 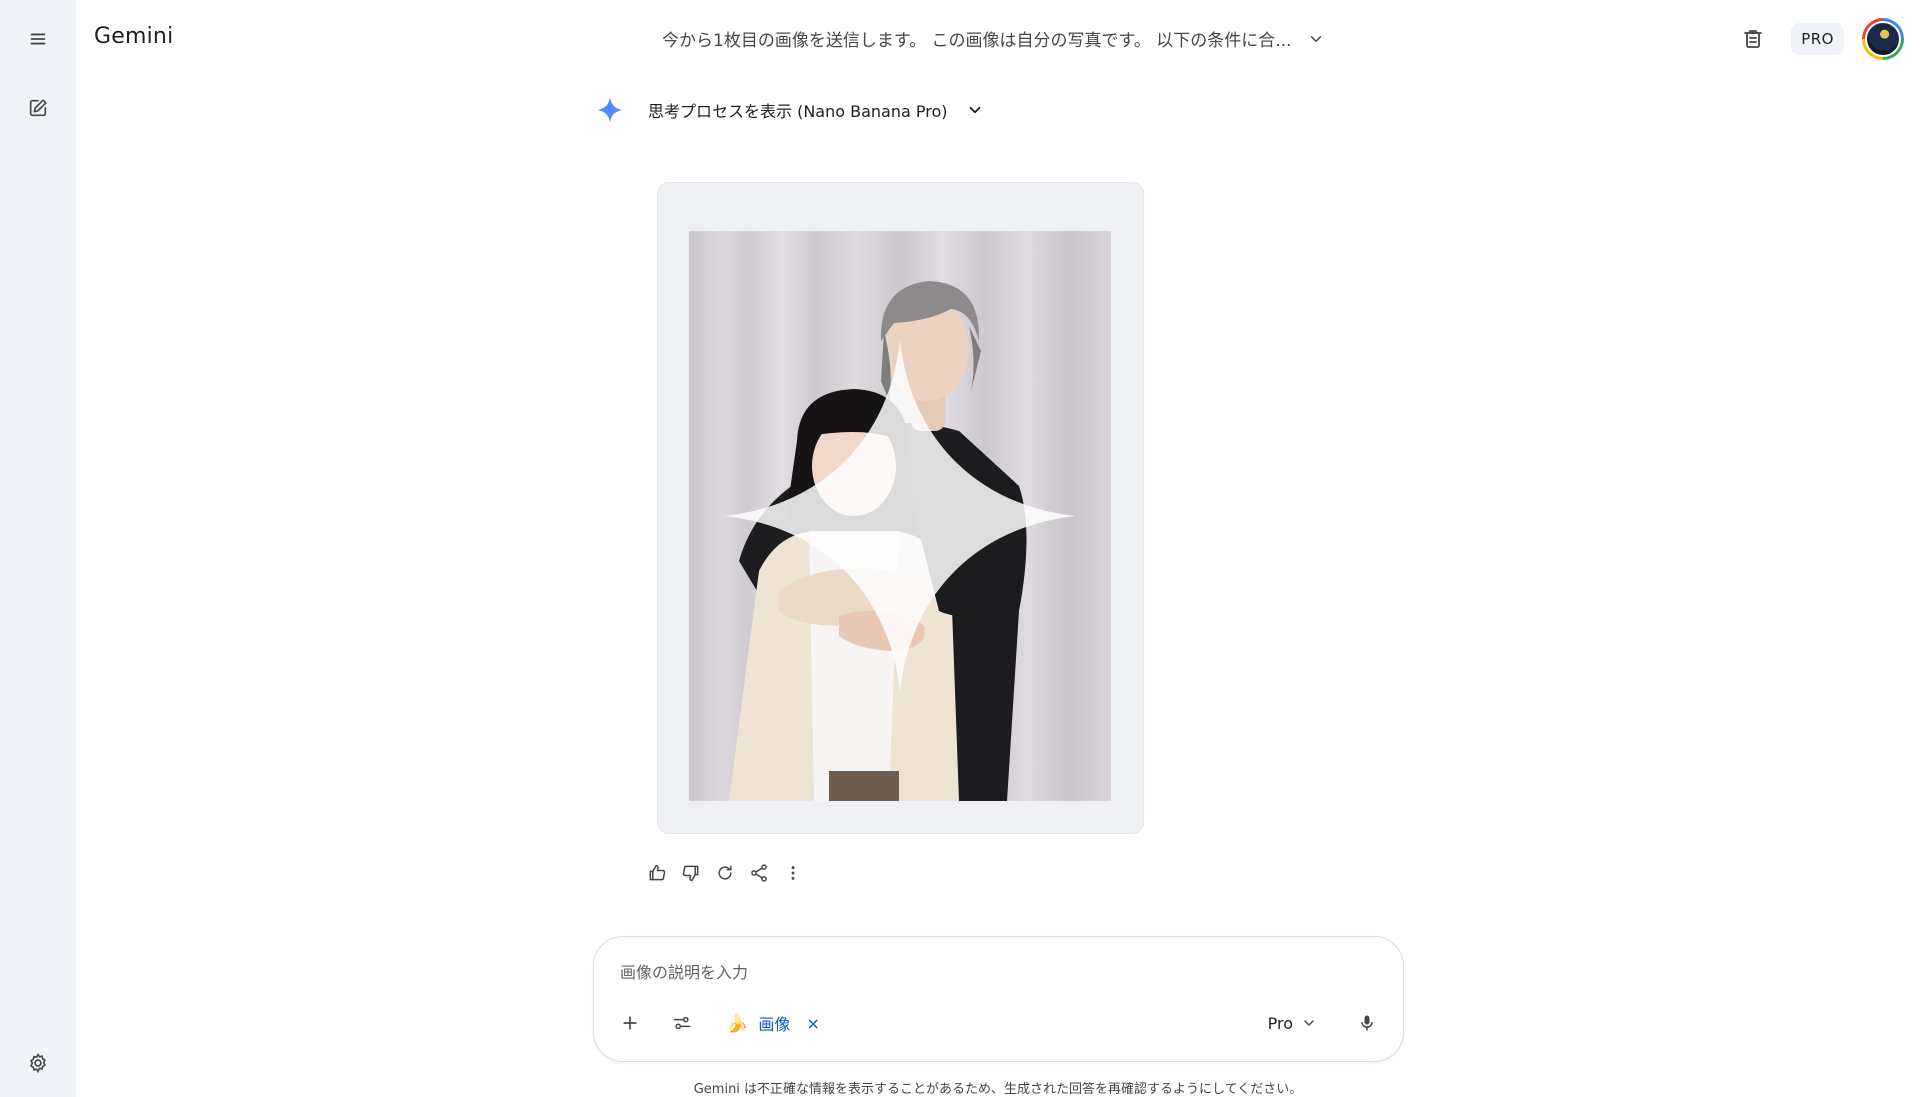 I want to click on good-response-button, so click(x=657, y=873).